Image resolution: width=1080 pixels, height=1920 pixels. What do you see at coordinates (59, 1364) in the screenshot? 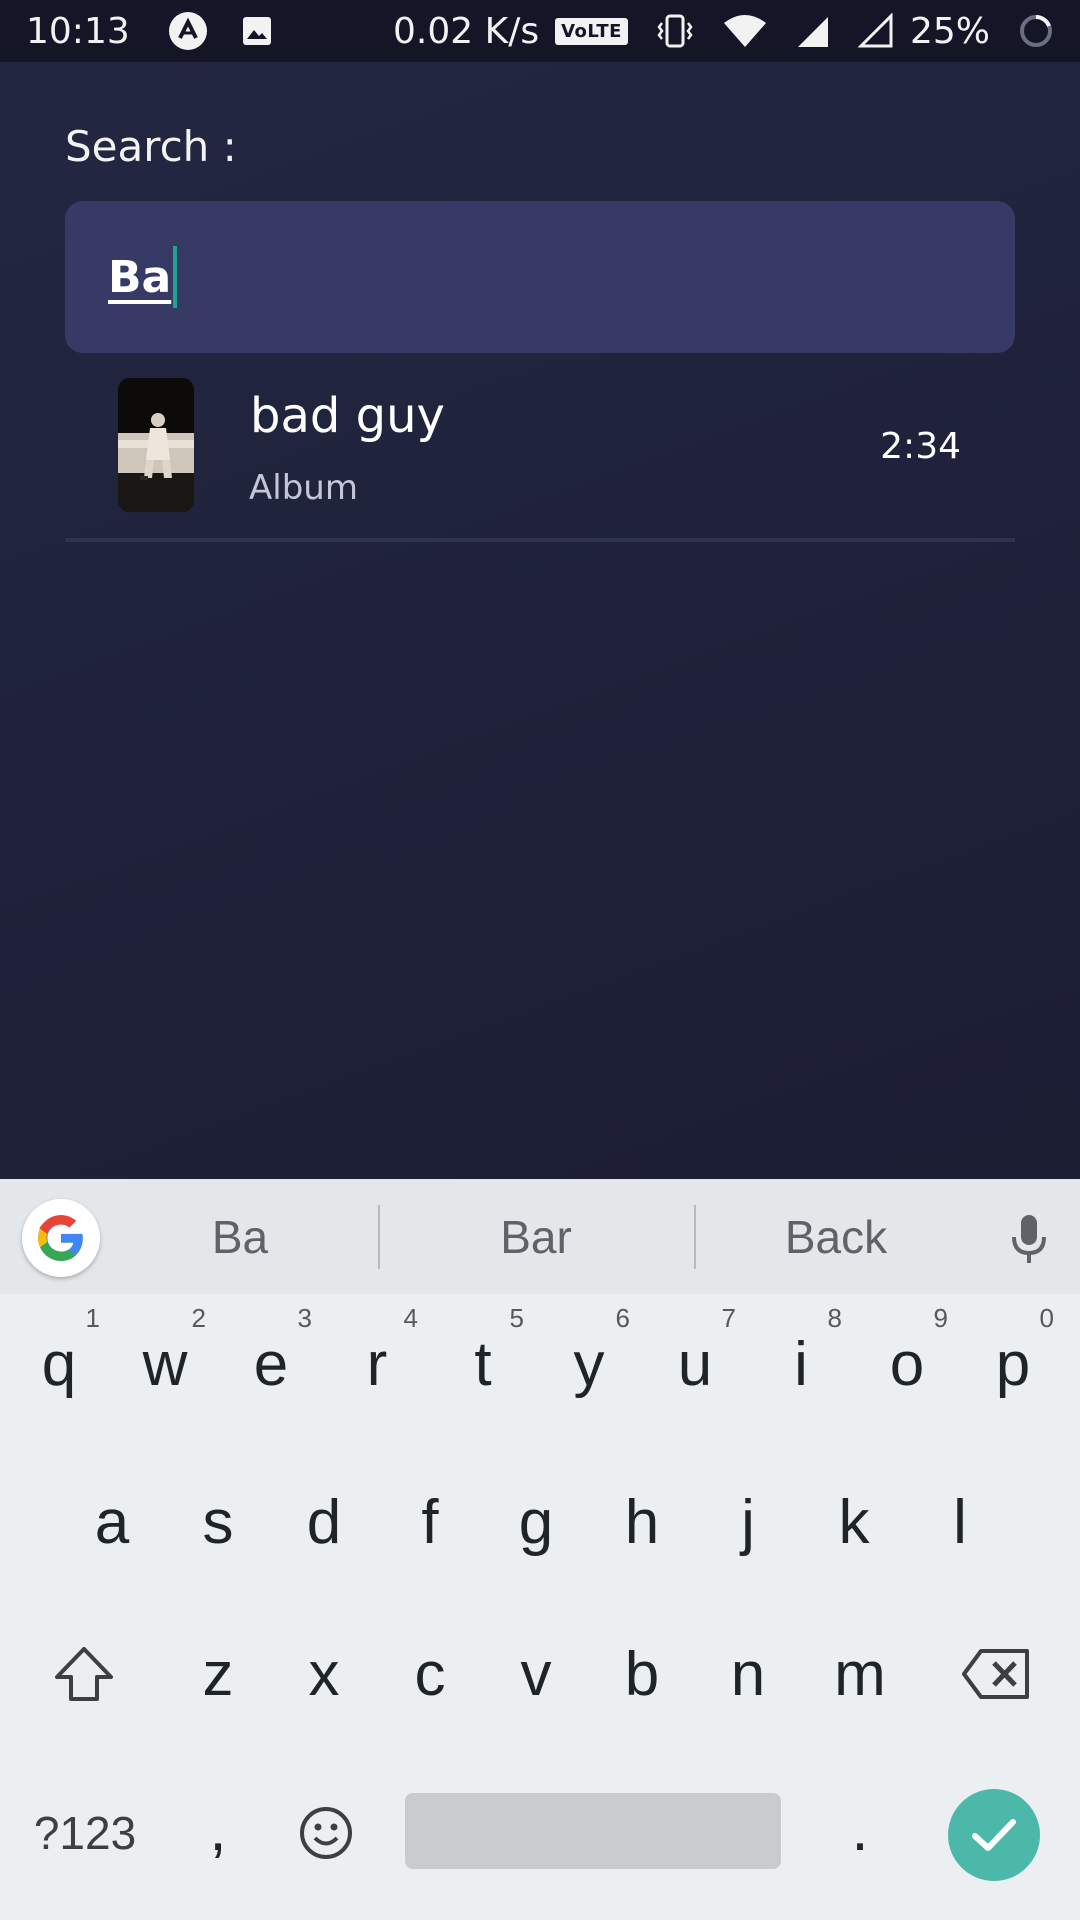
I see `key-q: q1` at bounding box center [59, 1364].